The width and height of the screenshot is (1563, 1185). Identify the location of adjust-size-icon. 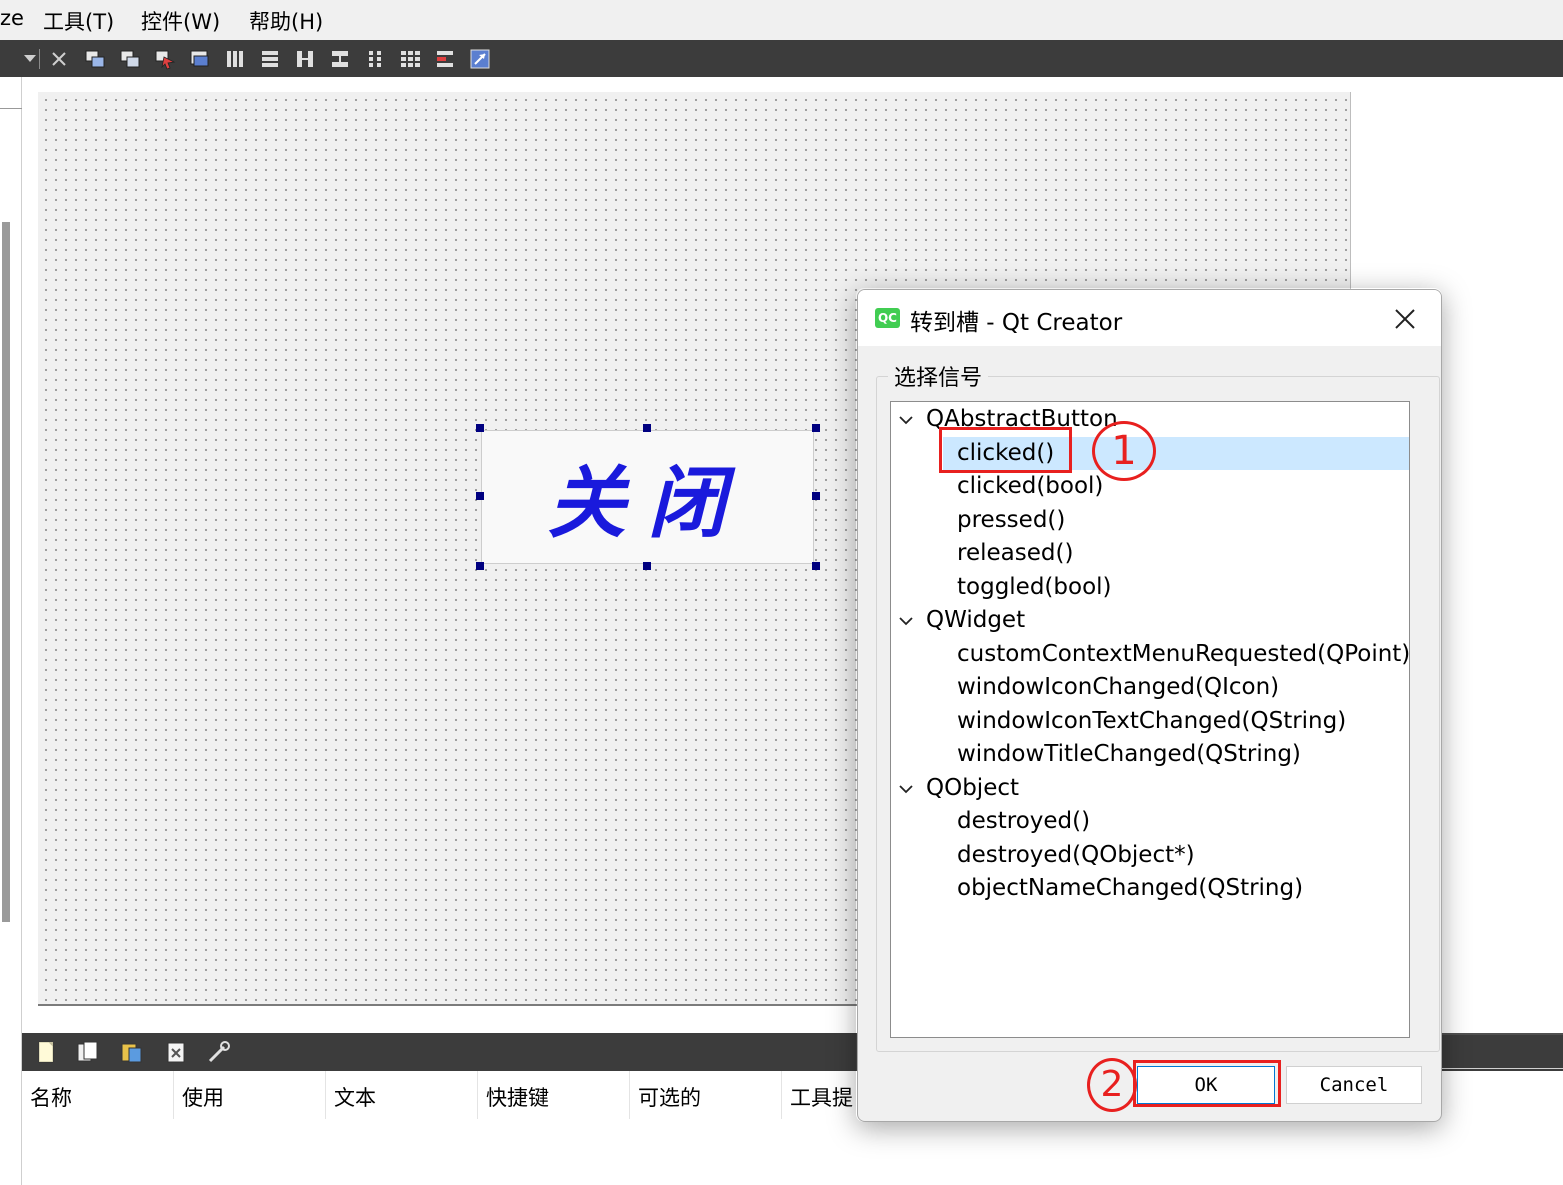
(480, 59).